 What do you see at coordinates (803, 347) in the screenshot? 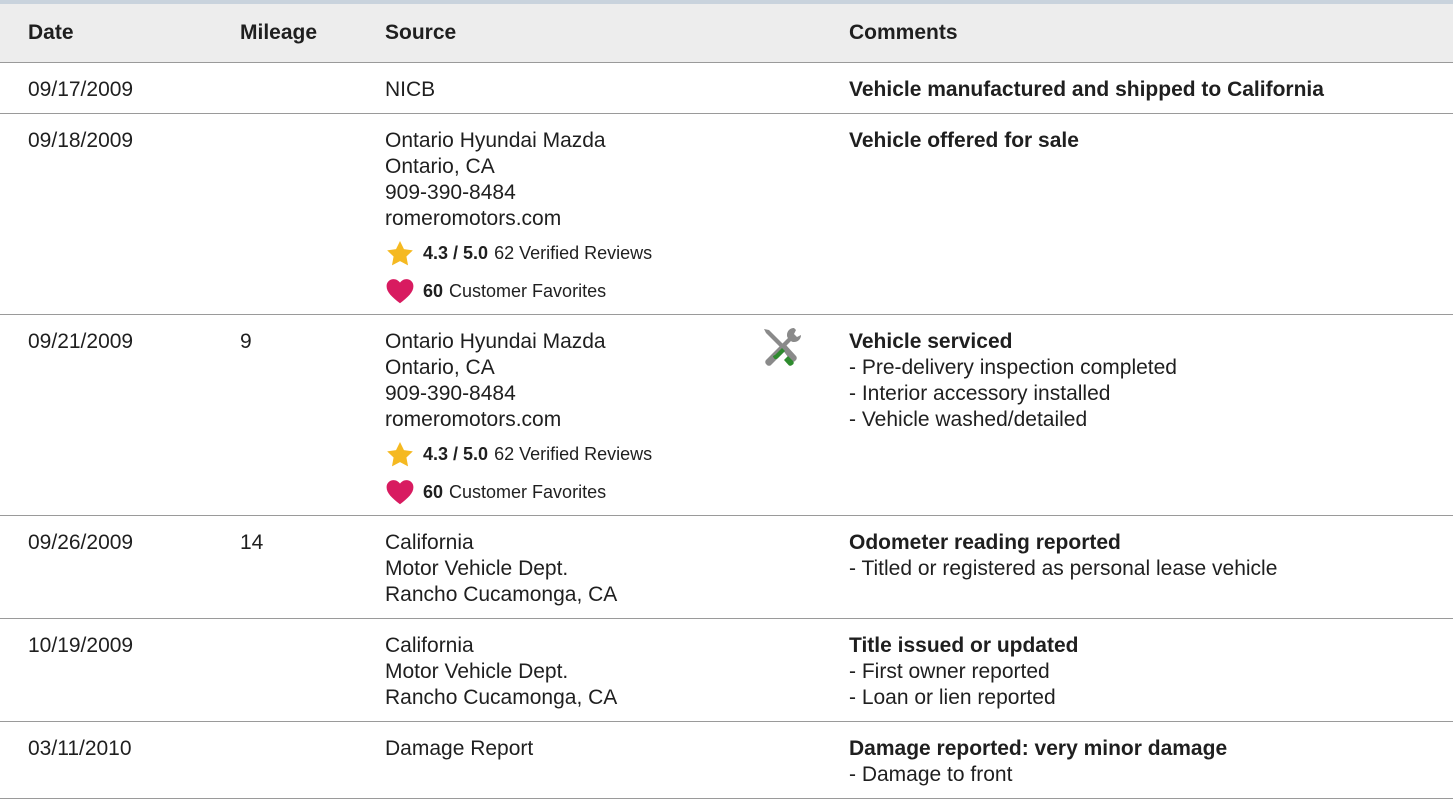
I see `service-tools-icon` at bounding box center [803, 347].